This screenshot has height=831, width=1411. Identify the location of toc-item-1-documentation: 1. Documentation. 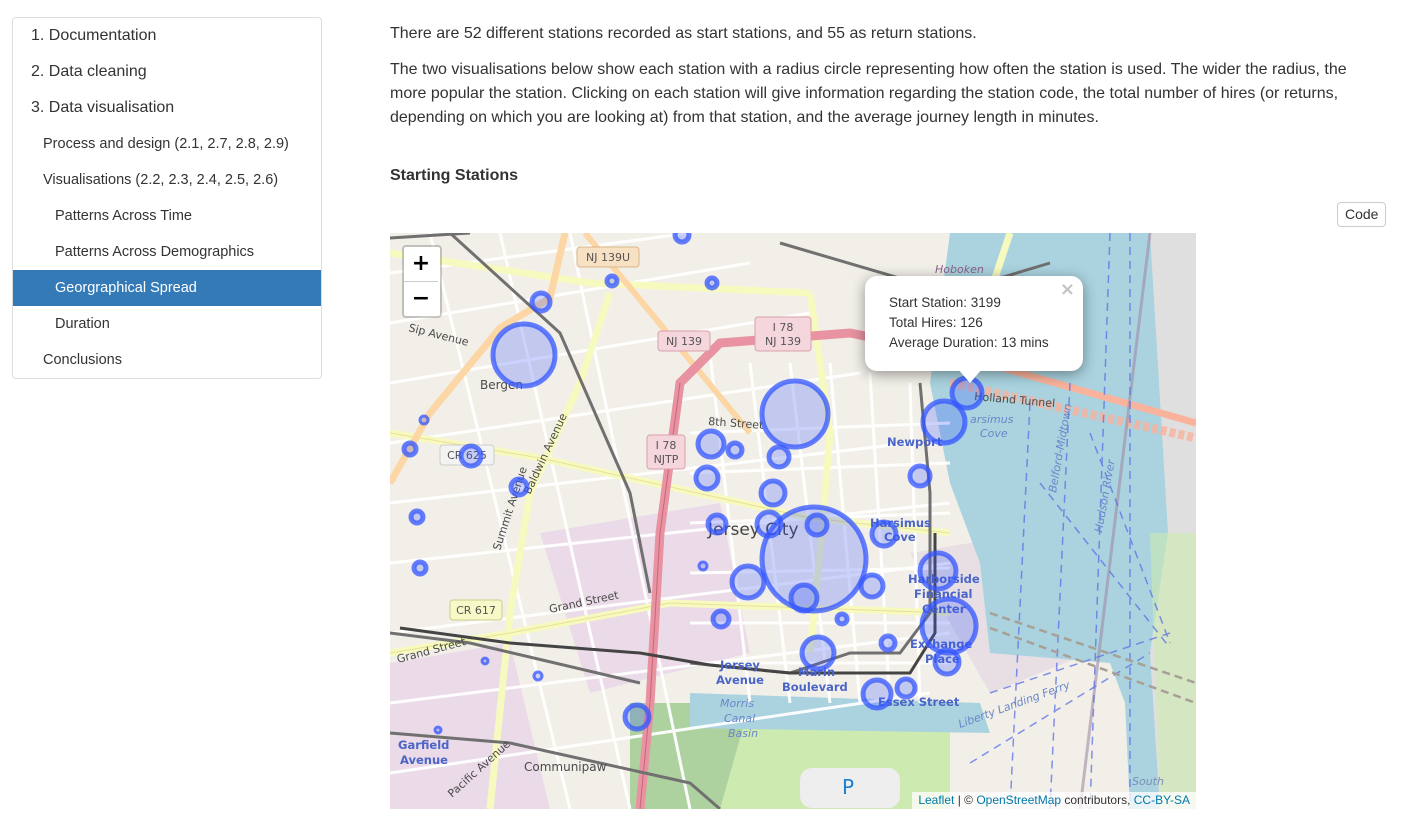
(167, 36).